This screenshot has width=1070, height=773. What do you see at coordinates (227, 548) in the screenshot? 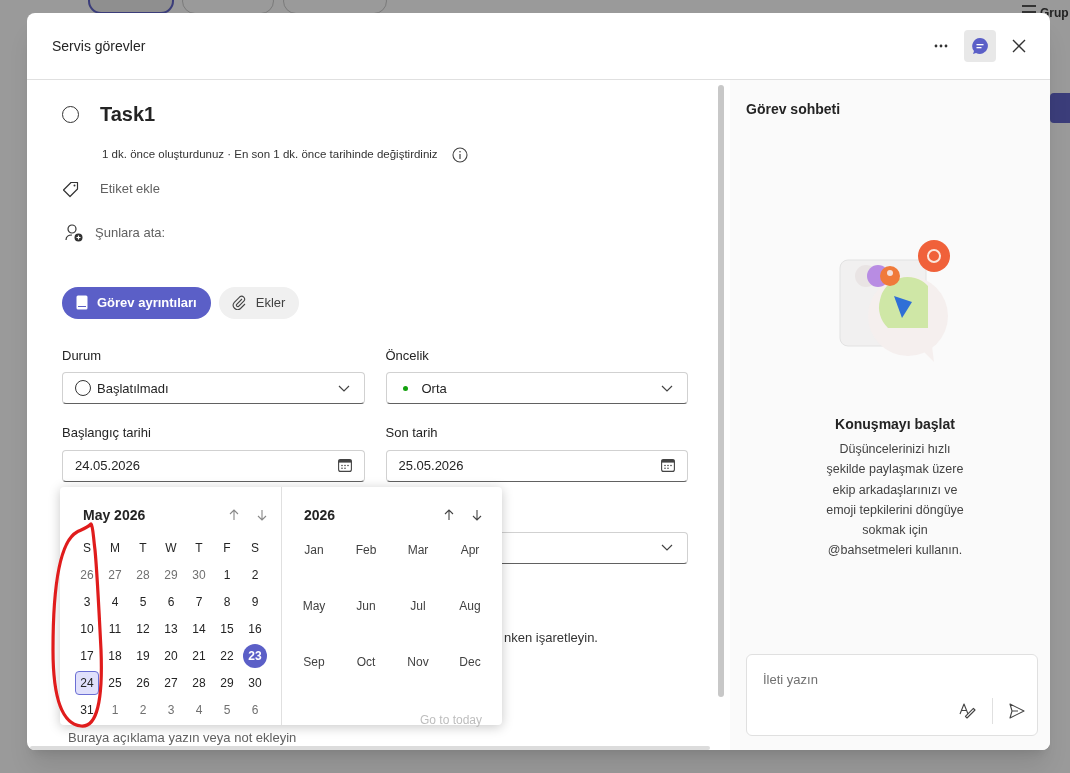
I see `weekday-label: F` at bounding box center [227, 548].